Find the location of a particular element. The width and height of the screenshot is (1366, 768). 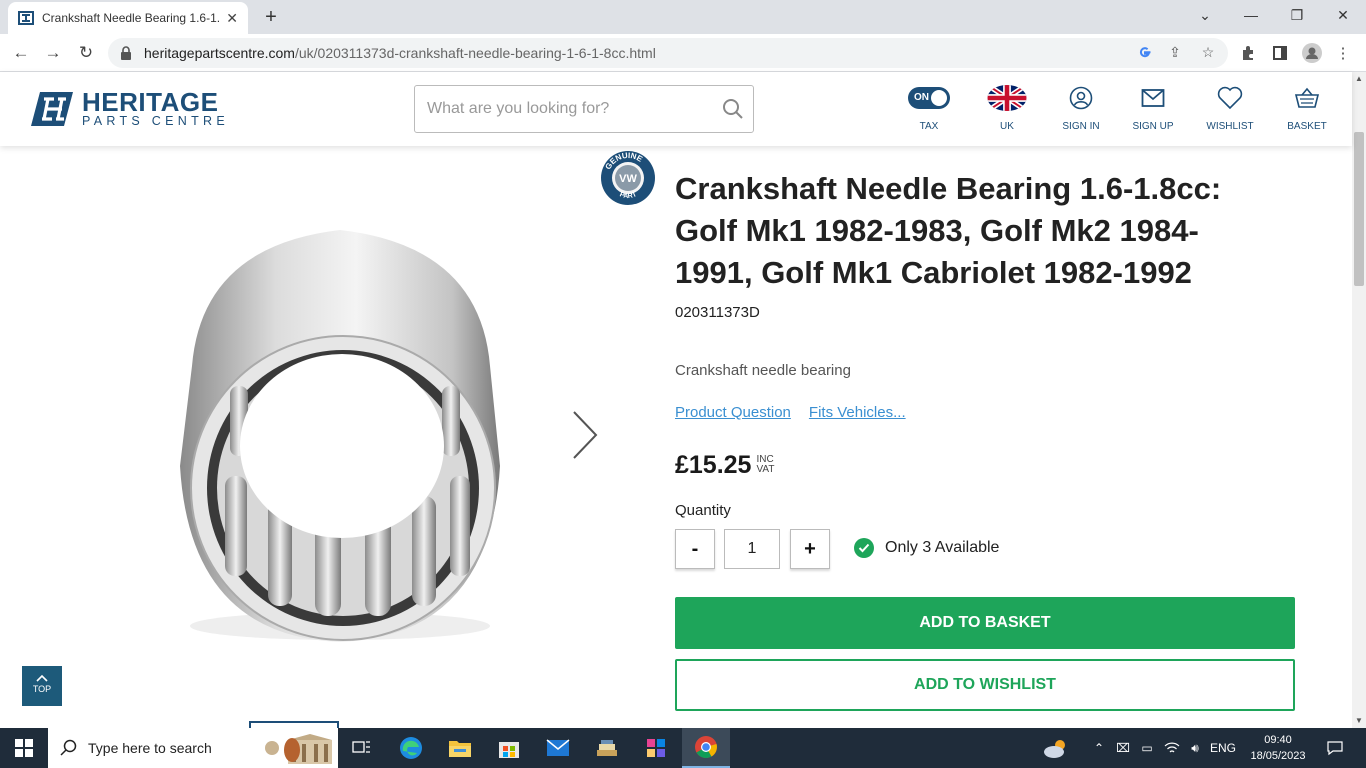

site-header: HERITAGE PARTS CENTRE ON TAX is located at coordinates (676, 109).